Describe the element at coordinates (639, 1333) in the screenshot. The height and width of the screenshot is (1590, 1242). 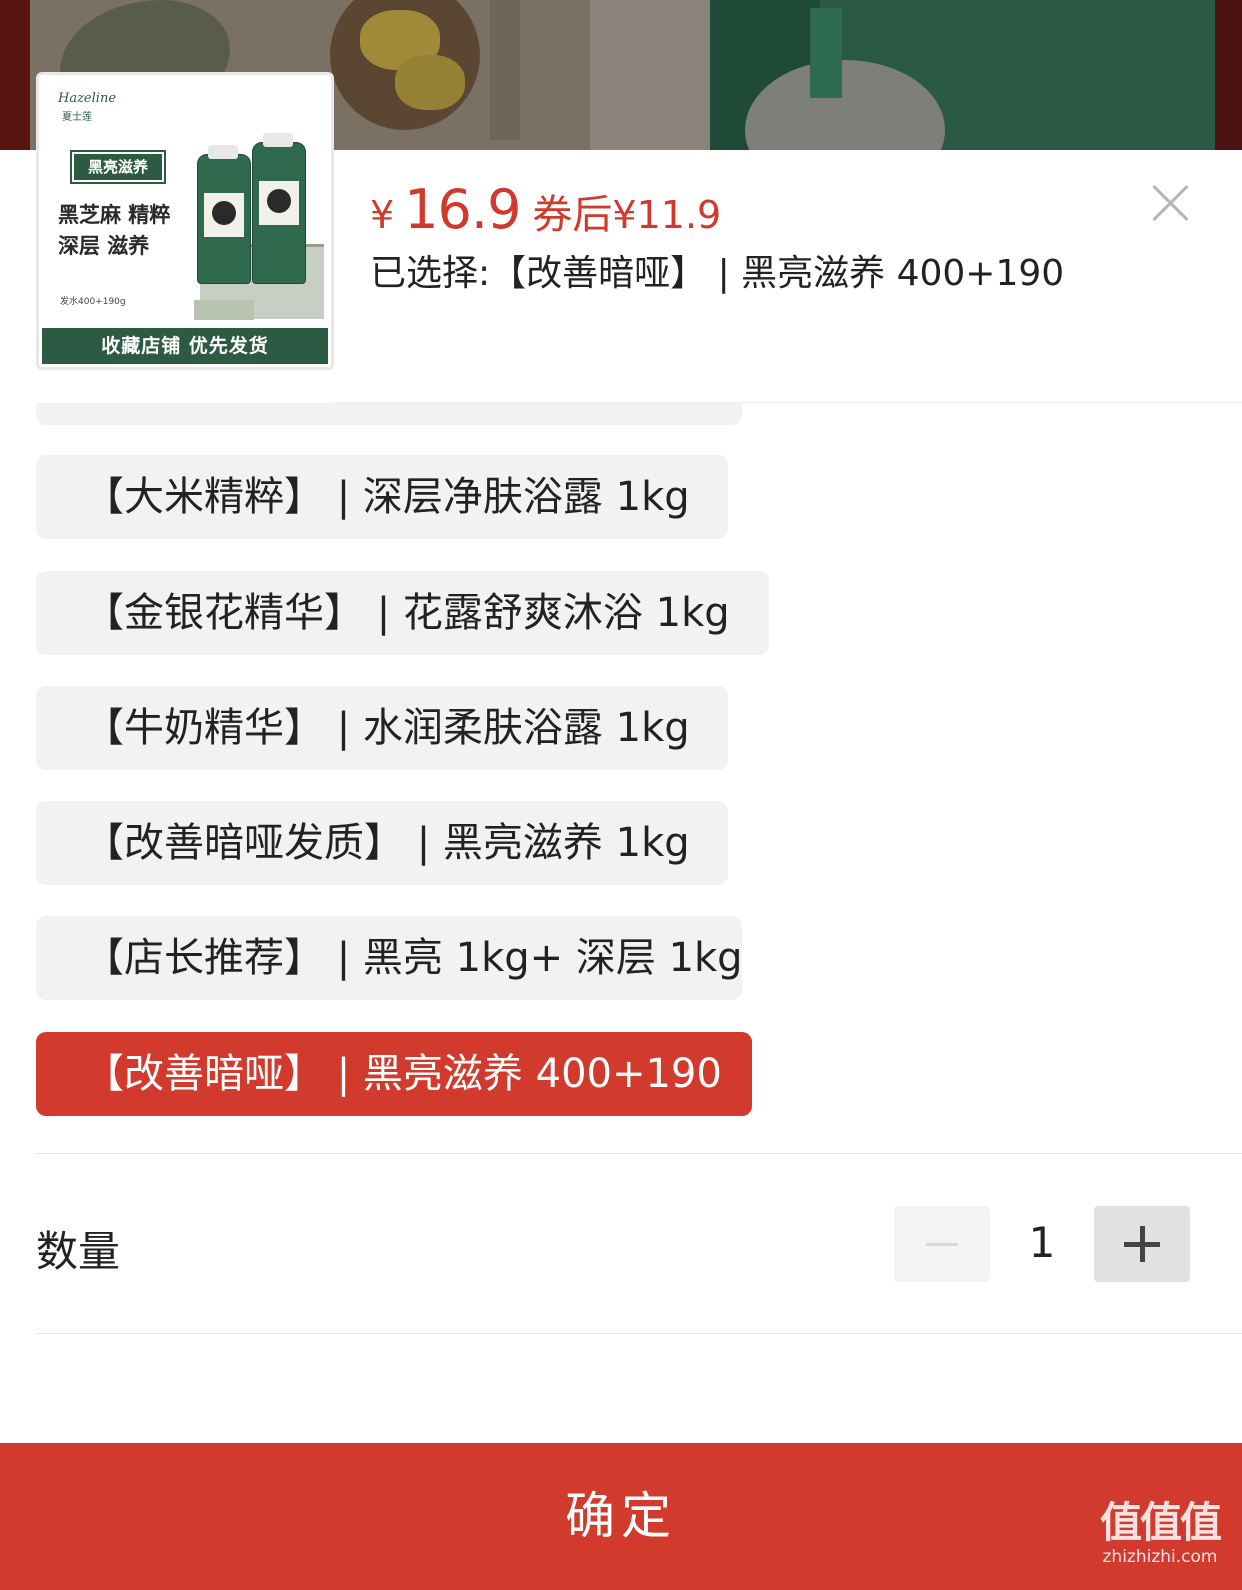
I see `quantity-divider` at that location.